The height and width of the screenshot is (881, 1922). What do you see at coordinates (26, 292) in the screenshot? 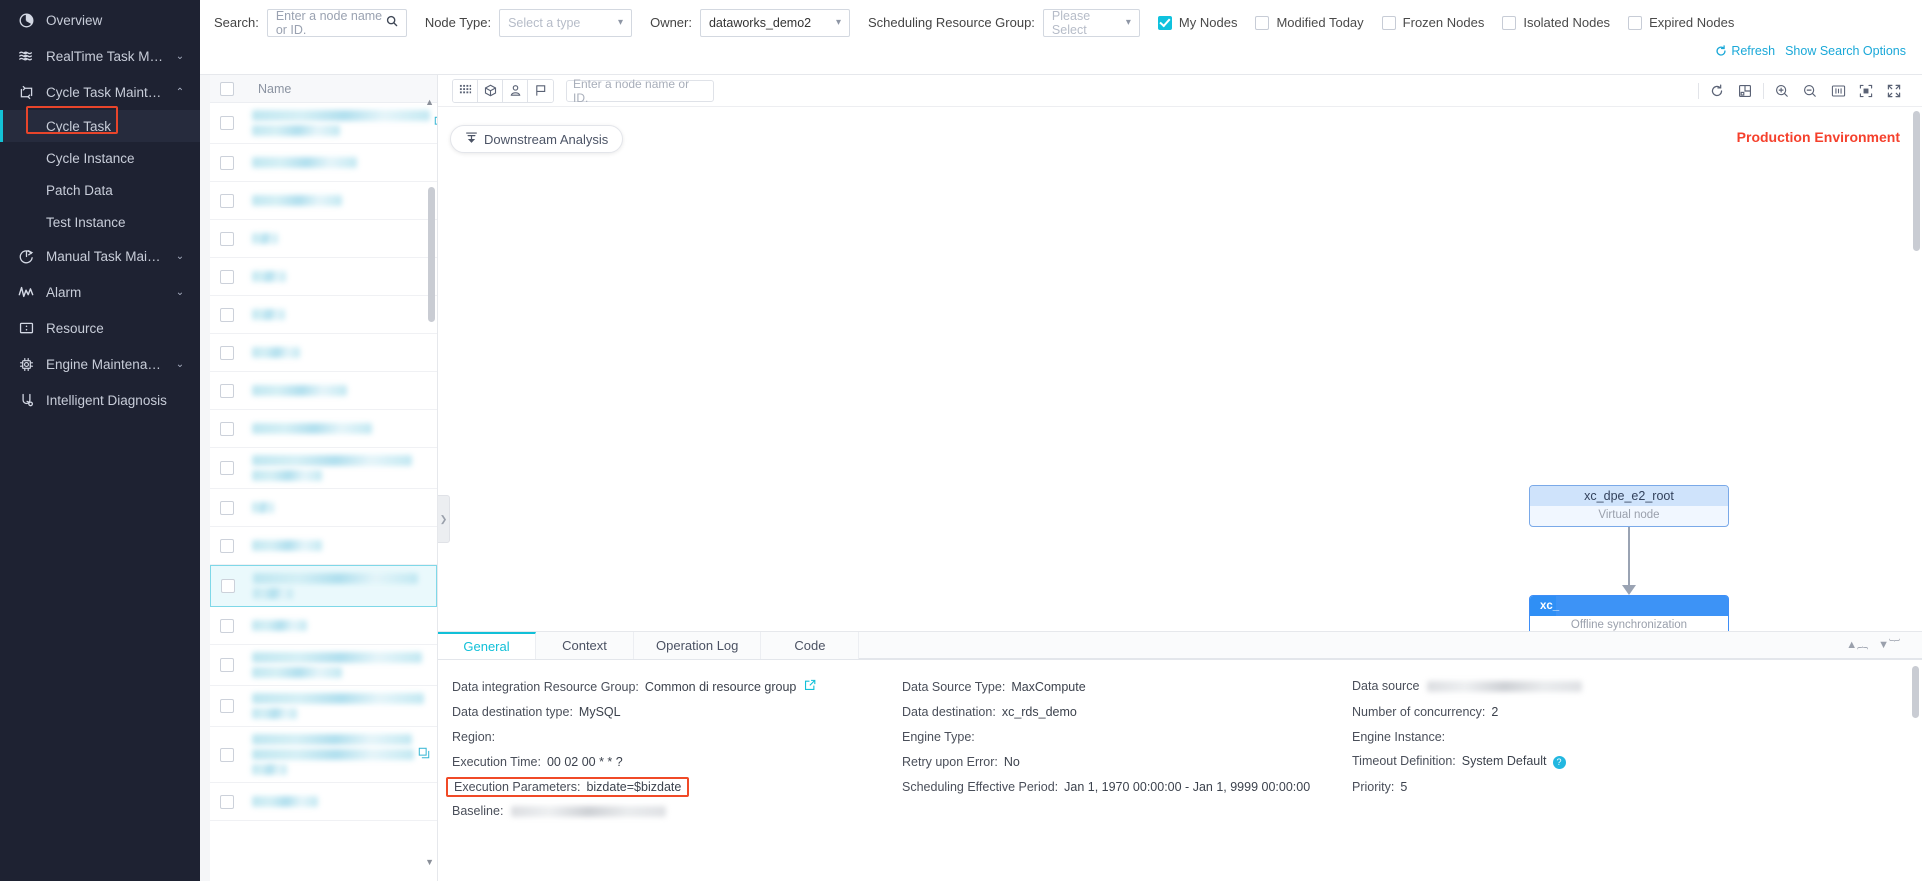
I see `alarm-icon` at bounding box center [26, 292].